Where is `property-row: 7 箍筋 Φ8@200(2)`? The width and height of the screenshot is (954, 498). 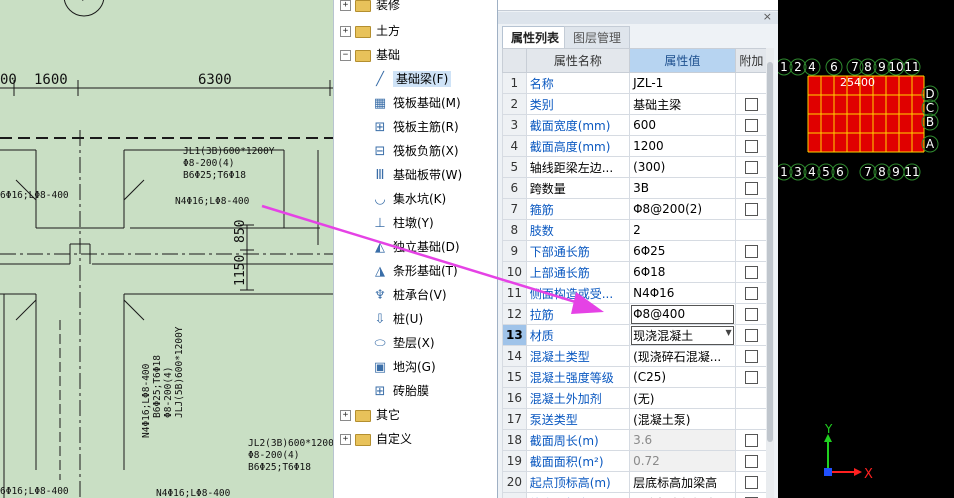 property-row: 7 箍筋 Φ8@200(2) is located at coordinates (635, 209).